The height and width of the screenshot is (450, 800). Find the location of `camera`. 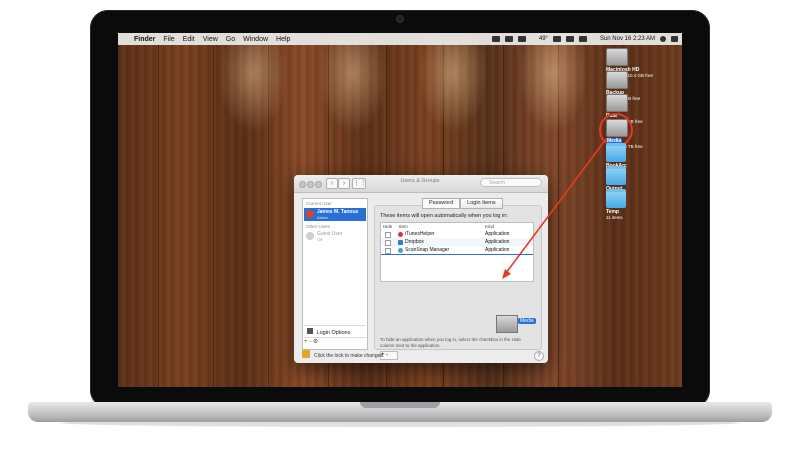

camera is located at coordinates (400, 19).